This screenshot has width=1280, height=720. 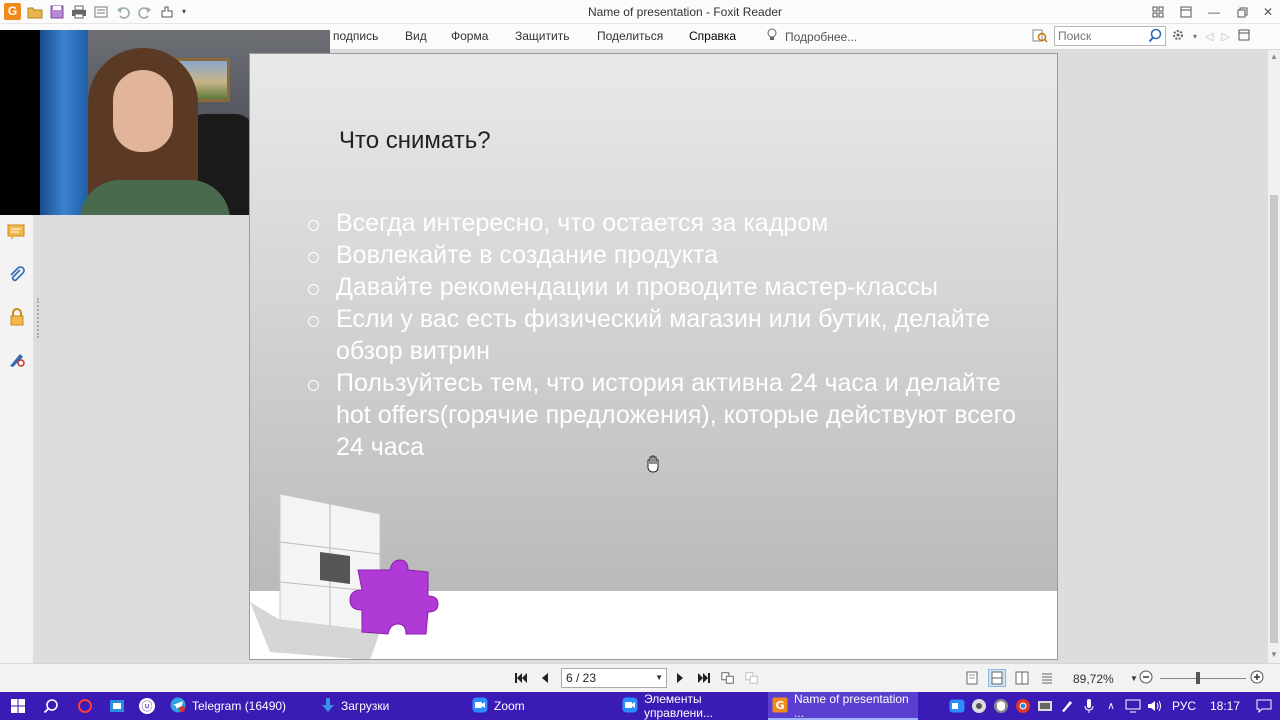 What do you see at coordinates (1225, 36) in the screenshot?
I see `next-result-icon: ▷` at bounding box center [1225, 36].